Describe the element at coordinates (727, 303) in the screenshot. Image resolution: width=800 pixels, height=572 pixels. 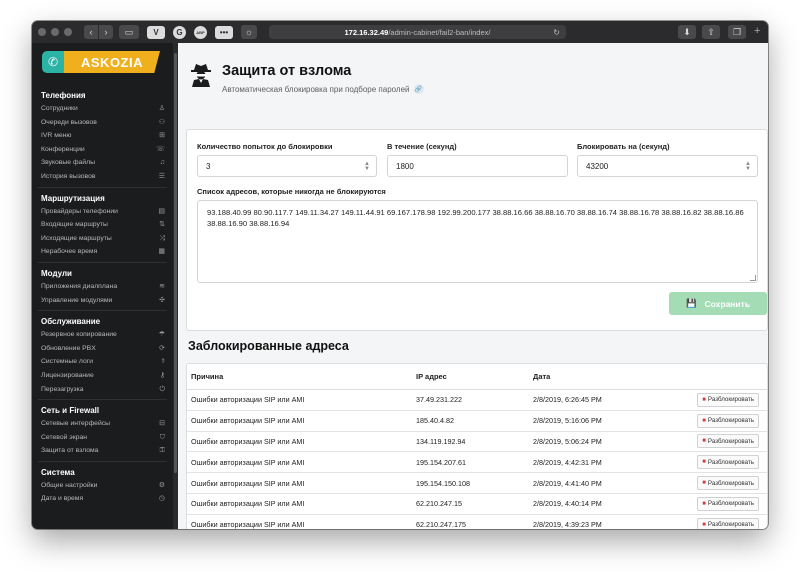
I see `save-button-label: Сохранить` at that location.